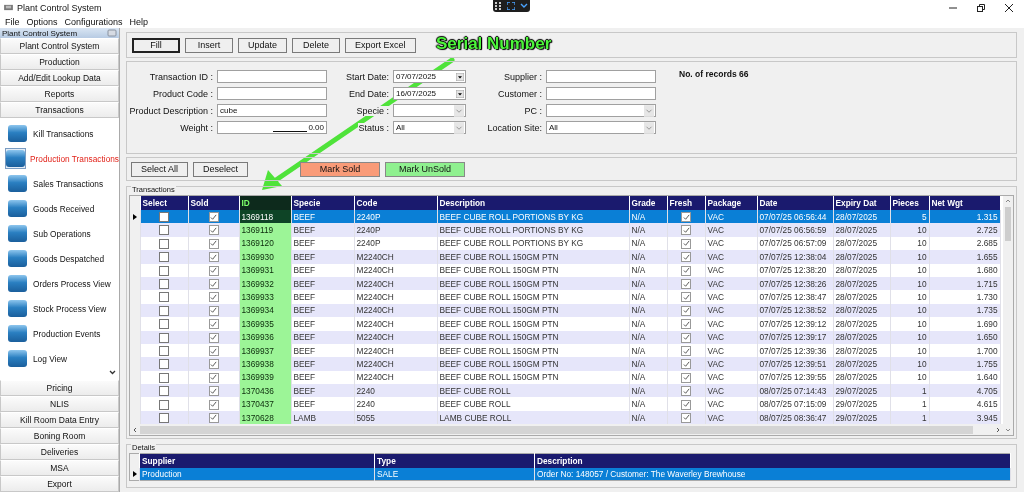  I want to click on sidebar-item: Orders Process View, so click(72, 283).